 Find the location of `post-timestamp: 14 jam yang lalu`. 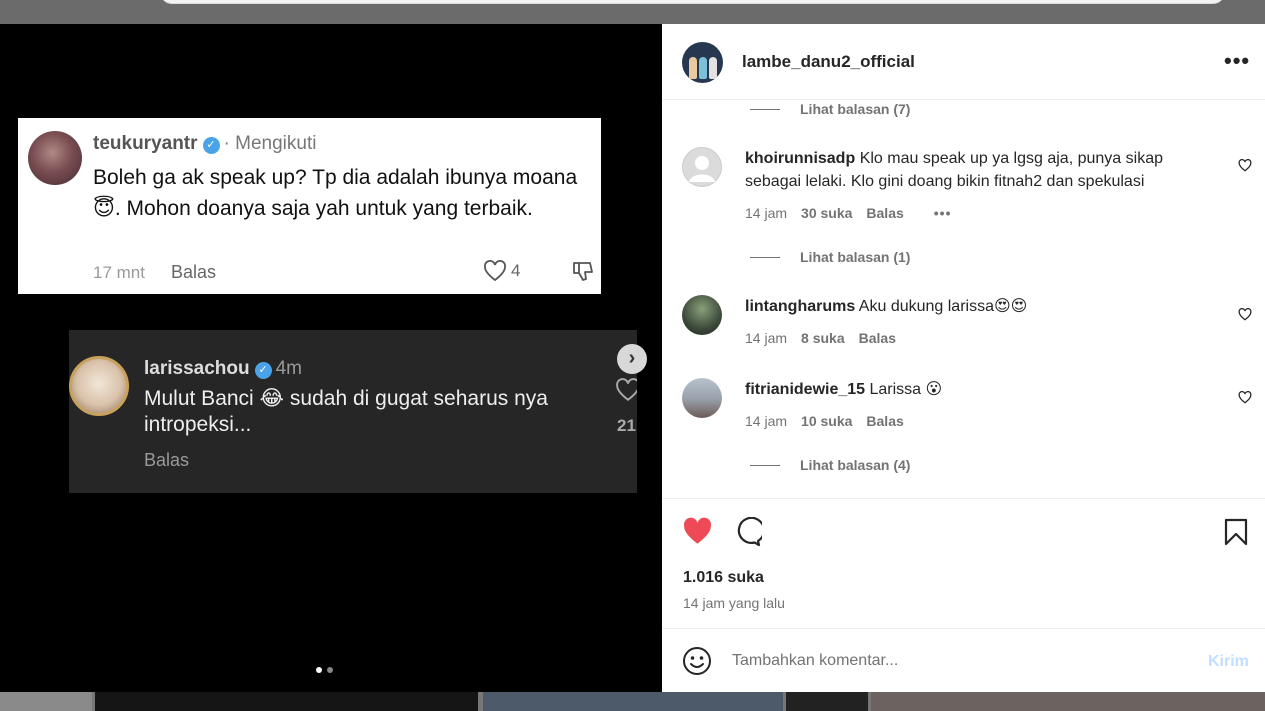

post-timestamp: 14 jam yang lalu is located at coordinates (734, 603).